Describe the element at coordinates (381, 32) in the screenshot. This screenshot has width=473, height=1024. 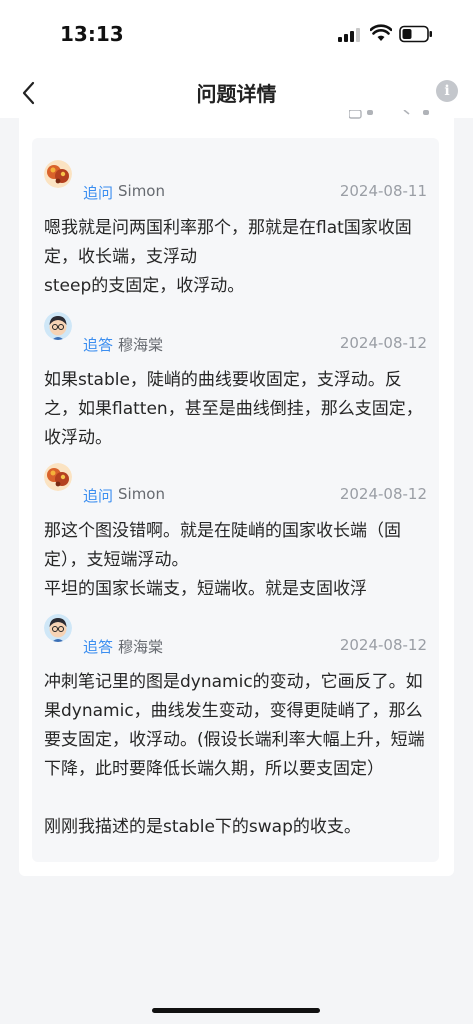
I see `wifi-icon` at that location.